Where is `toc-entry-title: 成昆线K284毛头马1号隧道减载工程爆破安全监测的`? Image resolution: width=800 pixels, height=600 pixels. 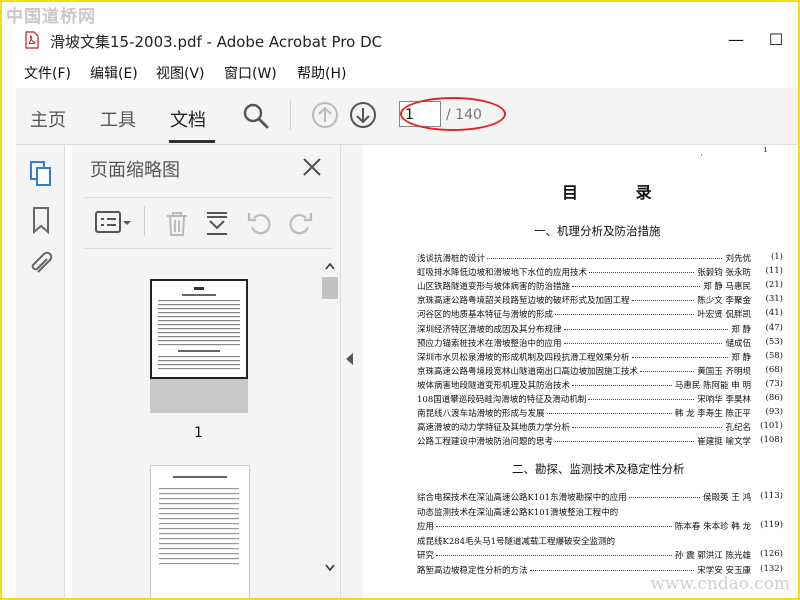 toc-entry-title: 成昆线K284毛头马1号隧道减载工程爆破安全监测的 is located at coordinates (516, 541).